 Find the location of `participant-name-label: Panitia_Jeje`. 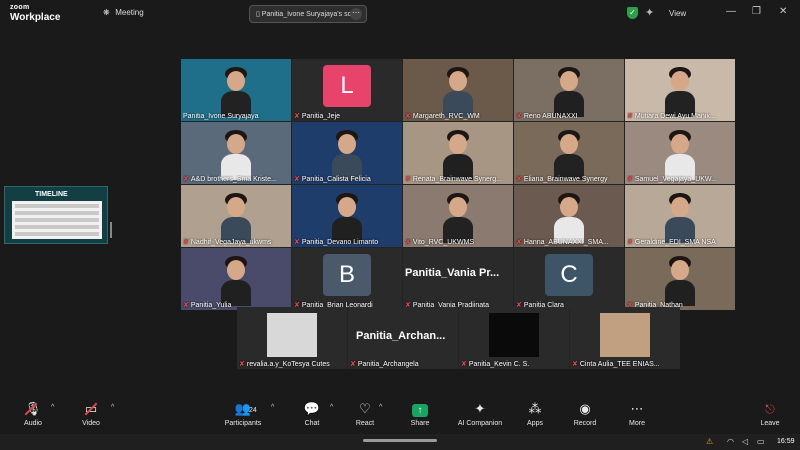

participant-name-label: Panitia_Jeje is located at coordinates (321, 116).